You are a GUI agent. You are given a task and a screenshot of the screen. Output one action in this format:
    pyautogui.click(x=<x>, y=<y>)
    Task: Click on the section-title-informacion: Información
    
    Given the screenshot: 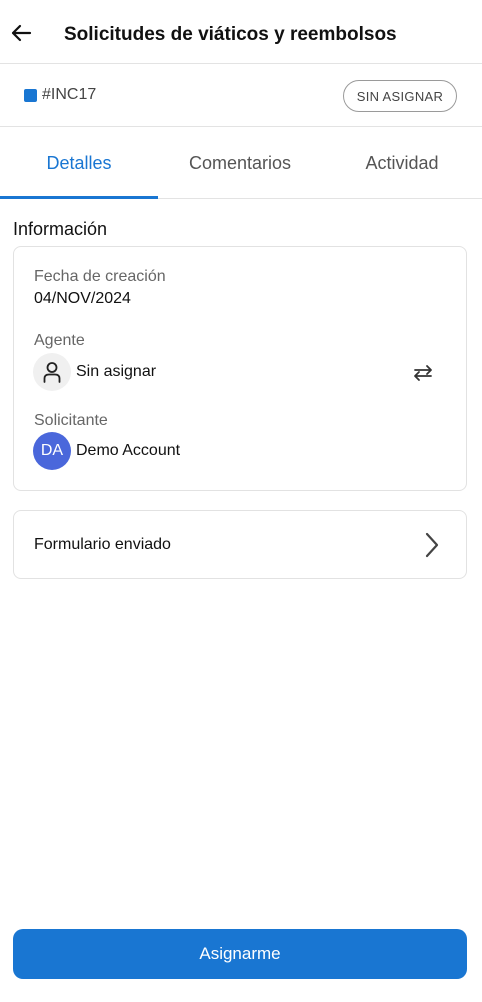 What is the action you would take?
    pyautogui.click(x=60, y=229)
    